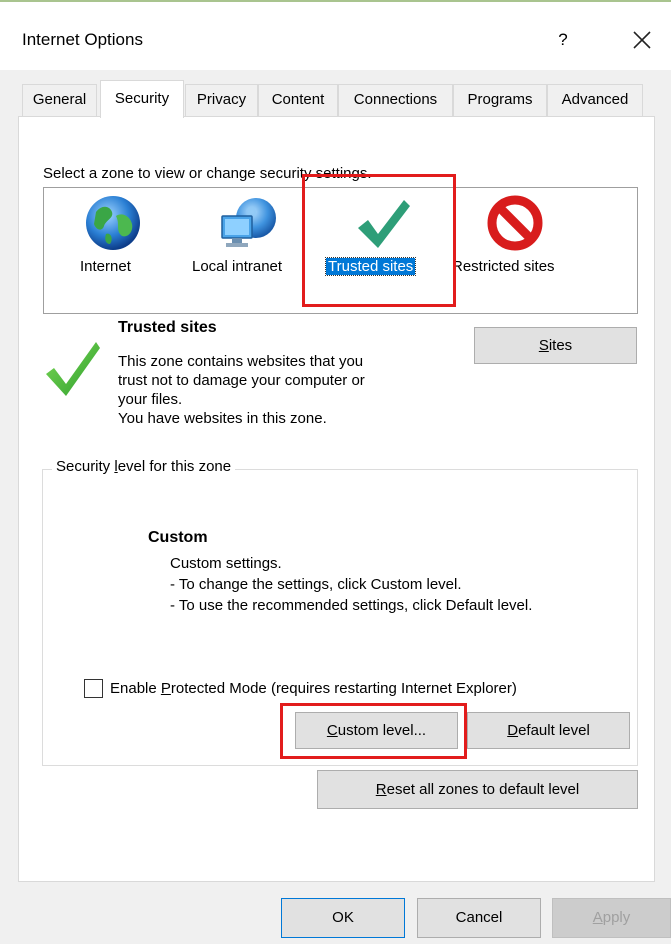  I want to click on zone-info-title: Trusted sites, so click(167, 327).